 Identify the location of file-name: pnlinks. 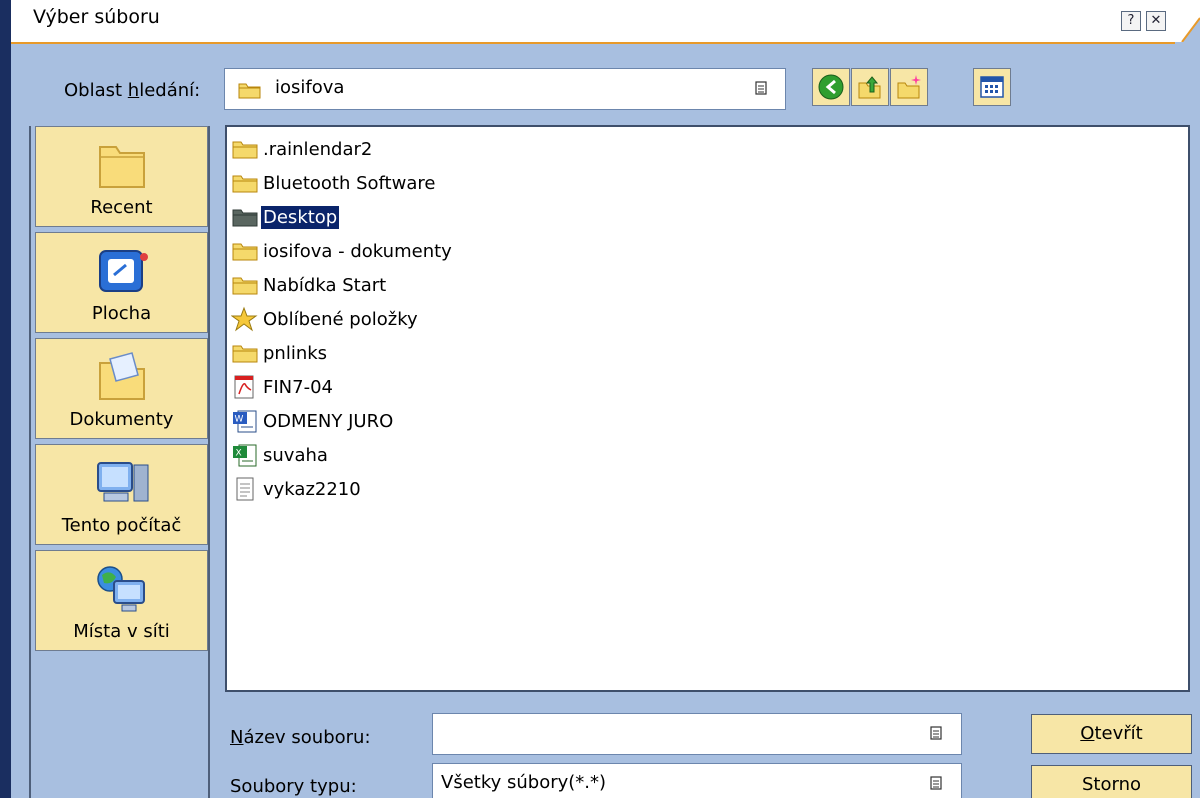
(295, 353).